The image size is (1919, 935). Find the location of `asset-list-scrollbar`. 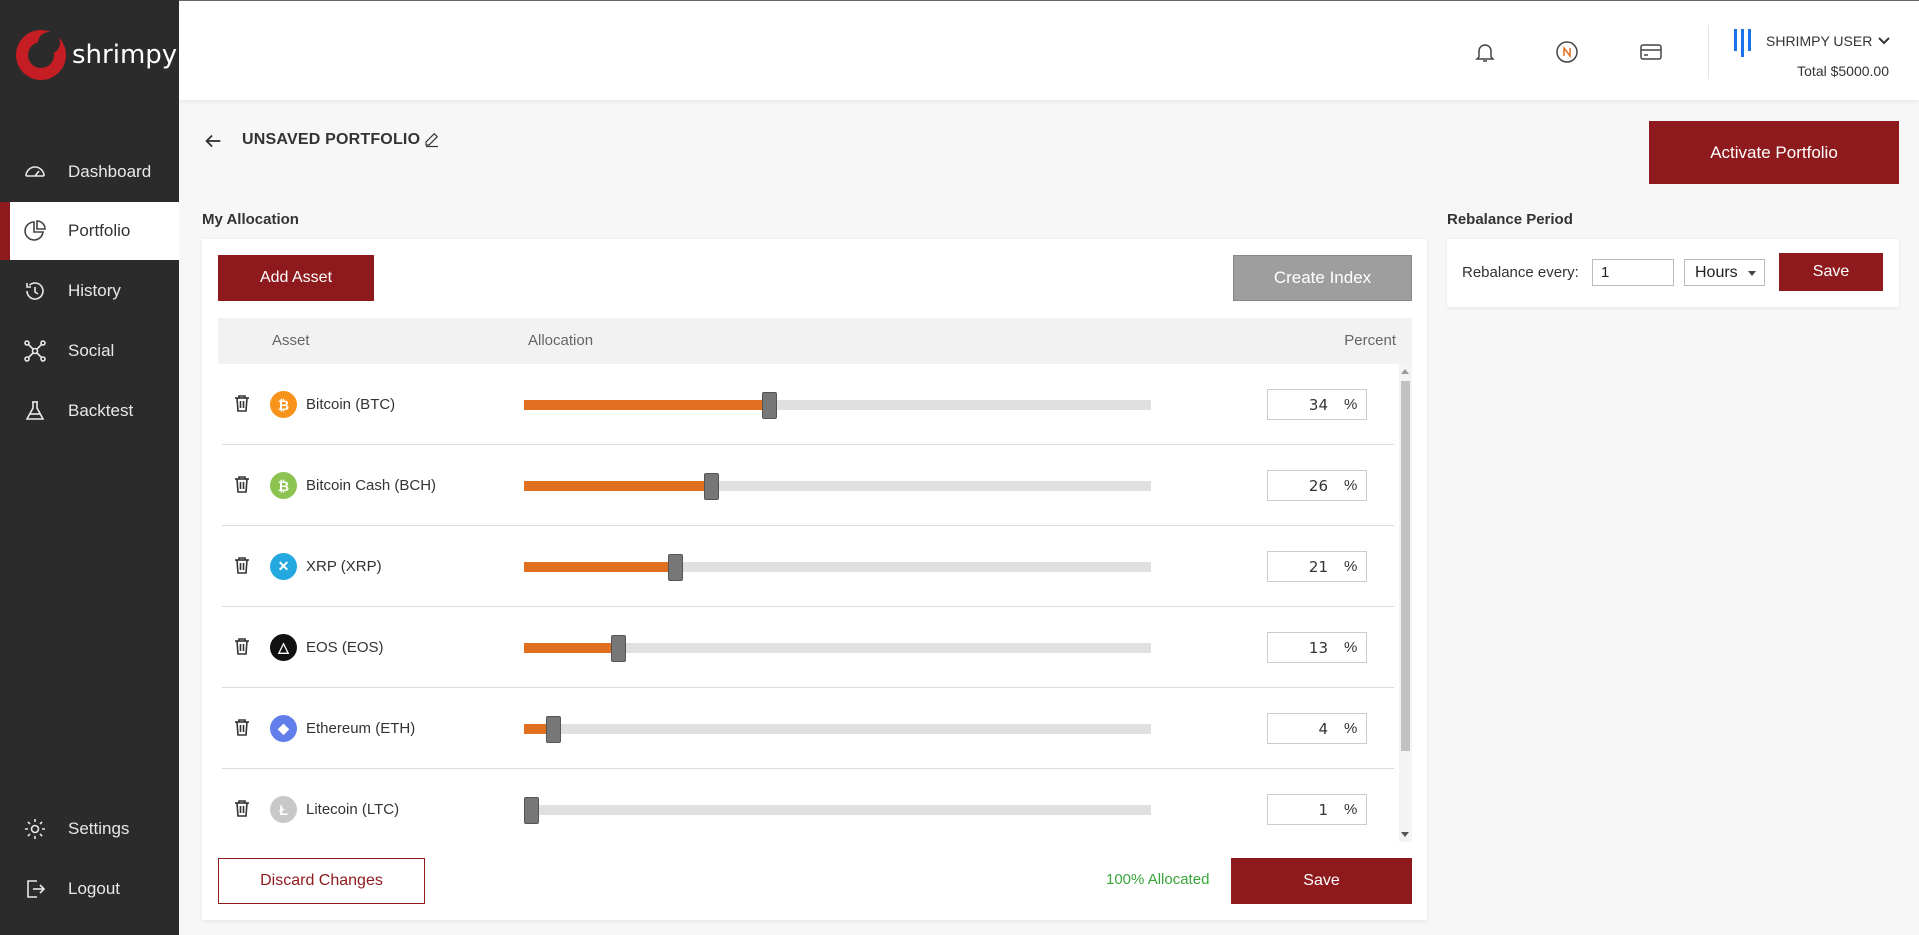

asset-list-scrollbar is located at coordinates (1405, 603).